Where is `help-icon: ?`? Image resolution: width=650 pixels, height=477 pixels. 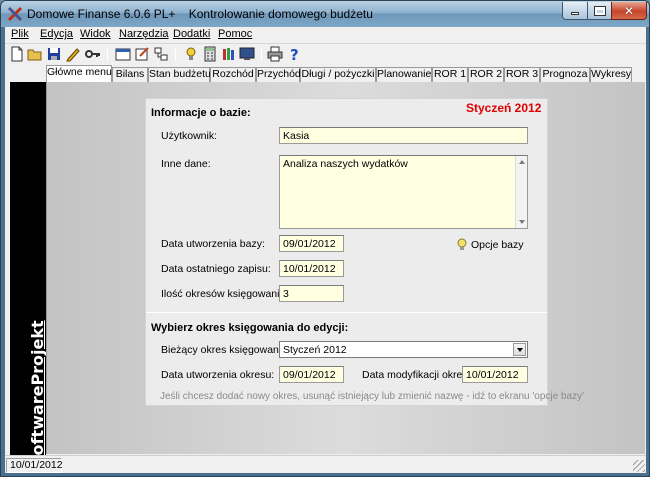 help-icon: ? is located at coordinates (295, 54).